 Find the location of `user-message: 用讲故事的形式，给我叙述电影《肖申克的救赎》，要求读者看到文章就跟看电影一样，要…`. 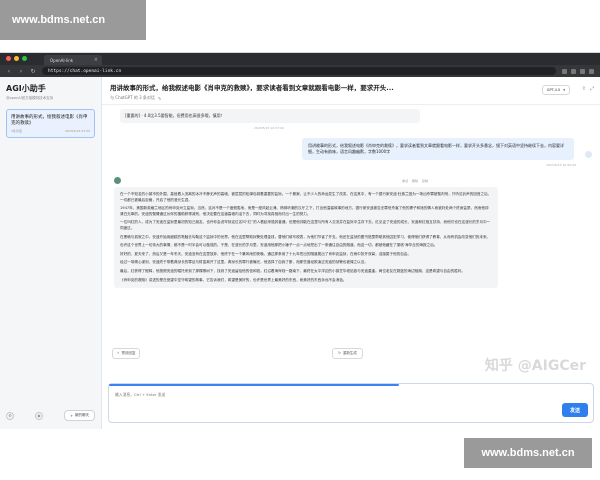

user-message: 用讲故事的形式，给我叙述电影《肖申克的救赎》，要求读者看到文章就跟看电影一样，要… is located at coordinates (438, 149).